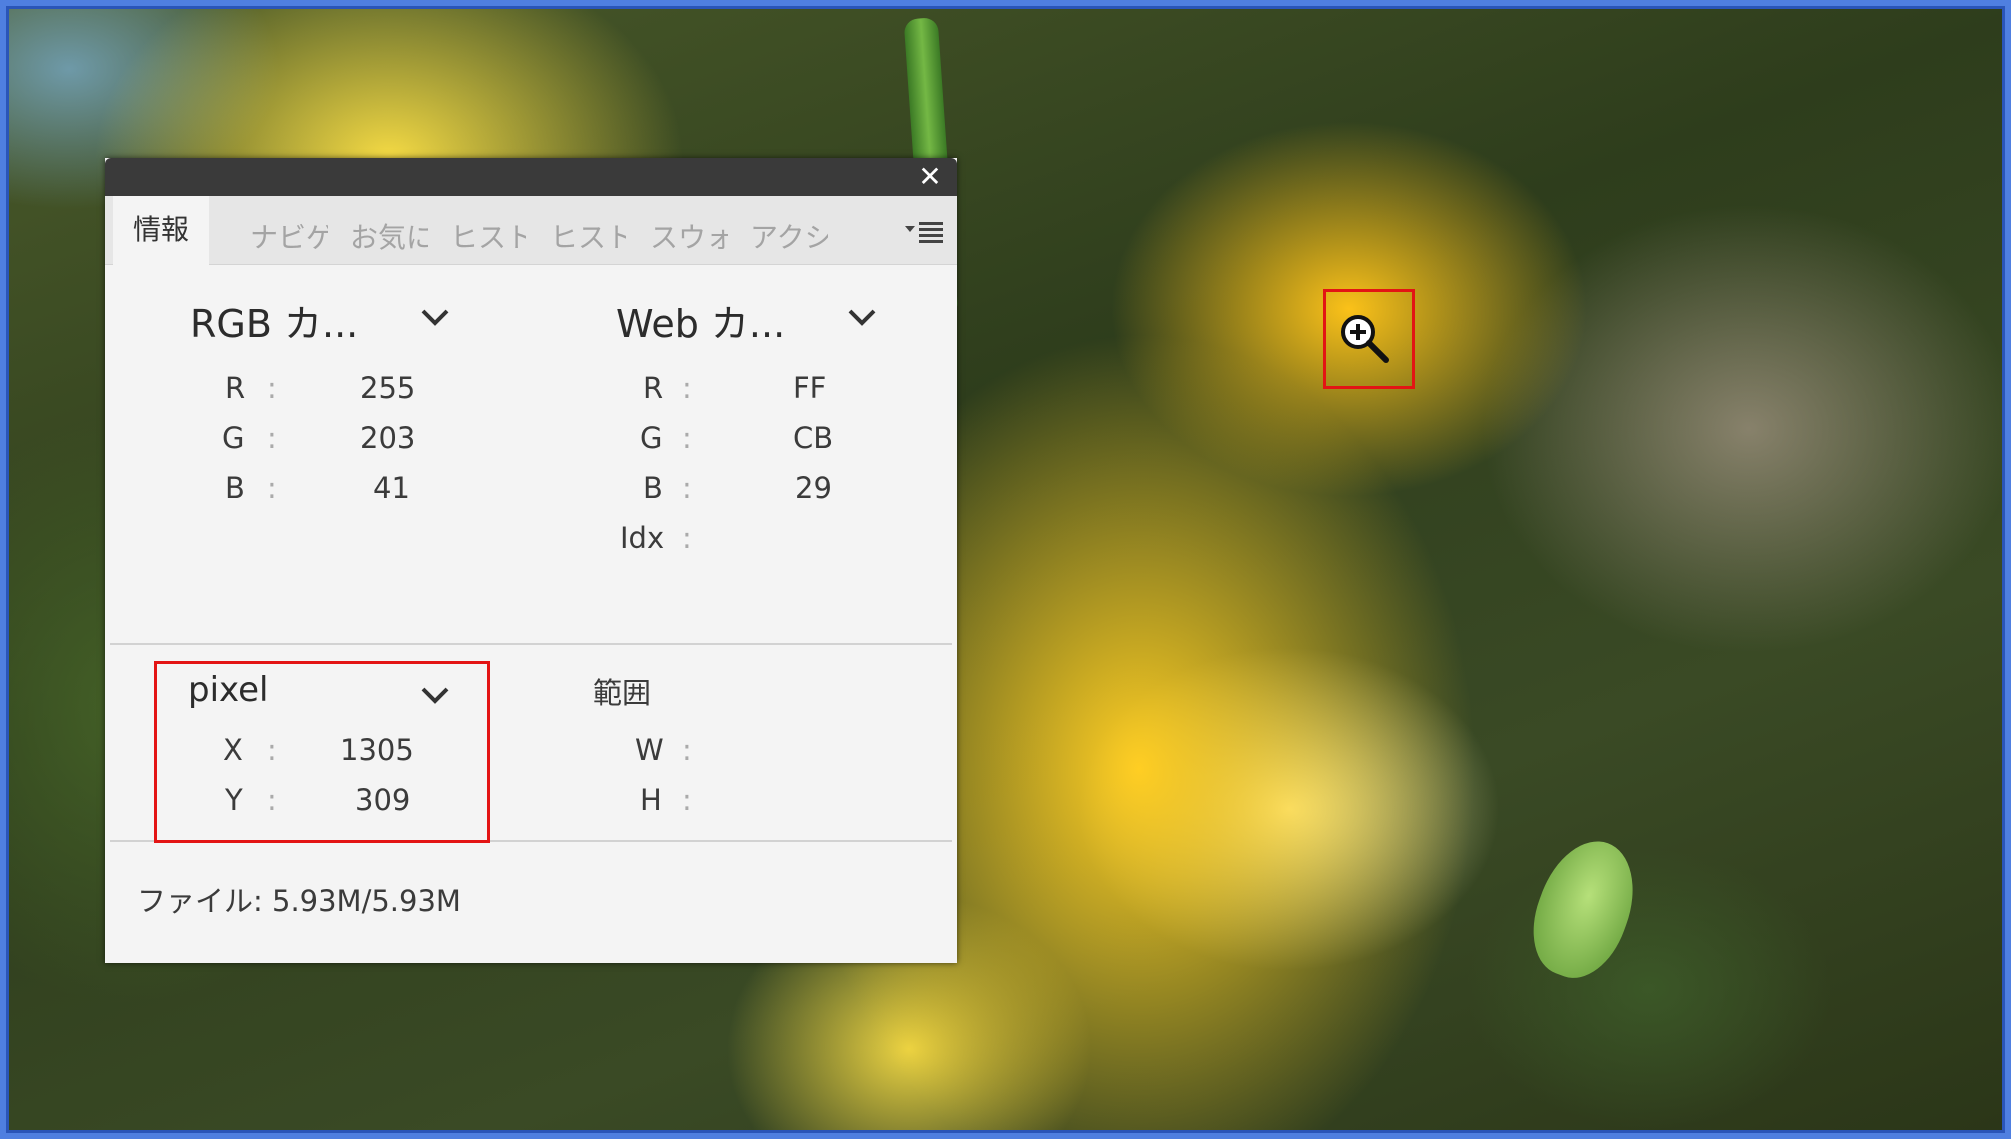 The height and width of the screenshot is (1139, 2011). Describe the element at coordinates (388, 438) in the screenshot. I see `rgb-g-value: 203` at that location.